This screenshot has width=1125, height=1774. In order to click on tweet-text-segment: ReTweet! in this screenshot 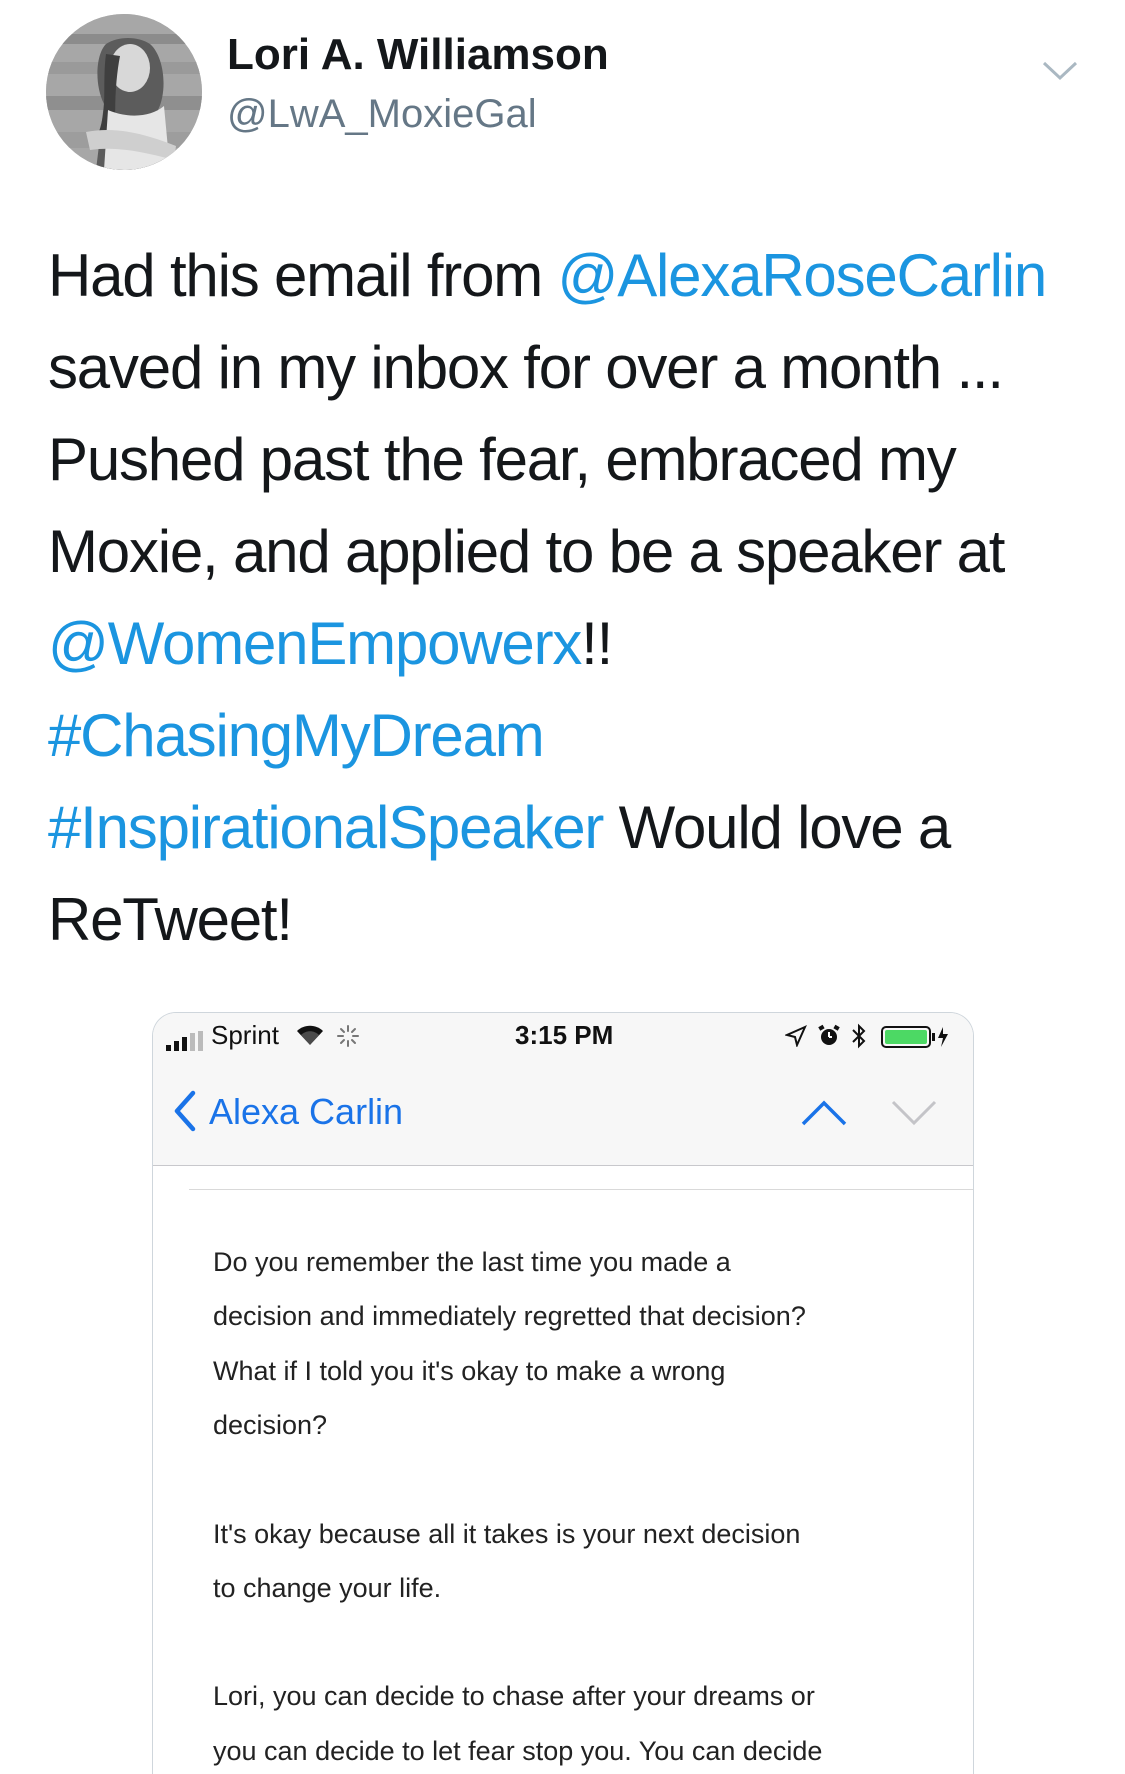, I will do `click(170, 919)`.